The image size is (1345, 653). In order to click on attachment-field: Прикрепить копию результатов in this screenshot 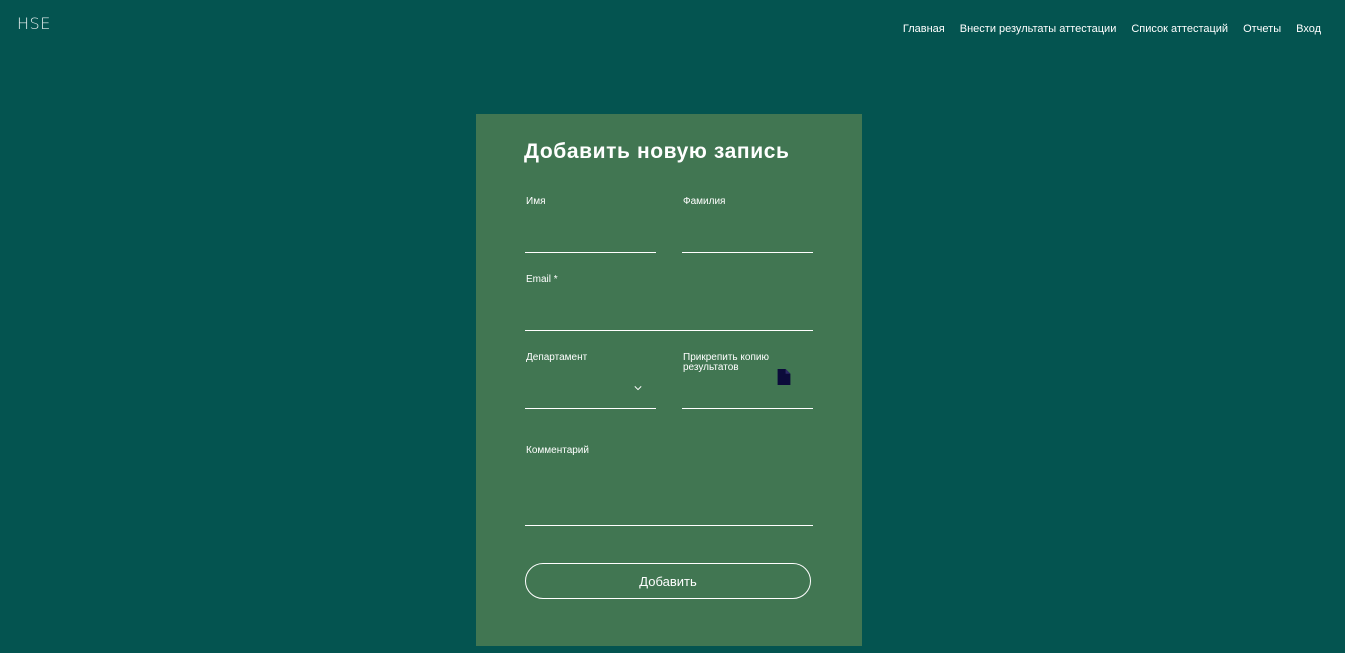, I will do `click(747, 381)`.